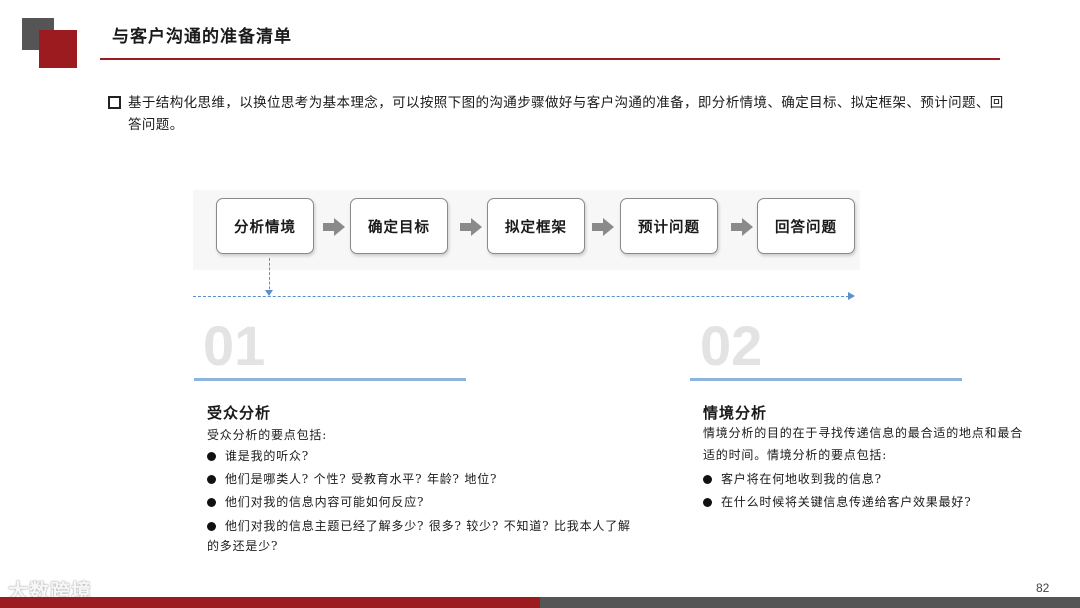 This screenshot has width=1080, height=608. Describe the element at coordinates (202, 37) in the screenshot. I see `page-title: 与客户沟通的准备清单` at that location.